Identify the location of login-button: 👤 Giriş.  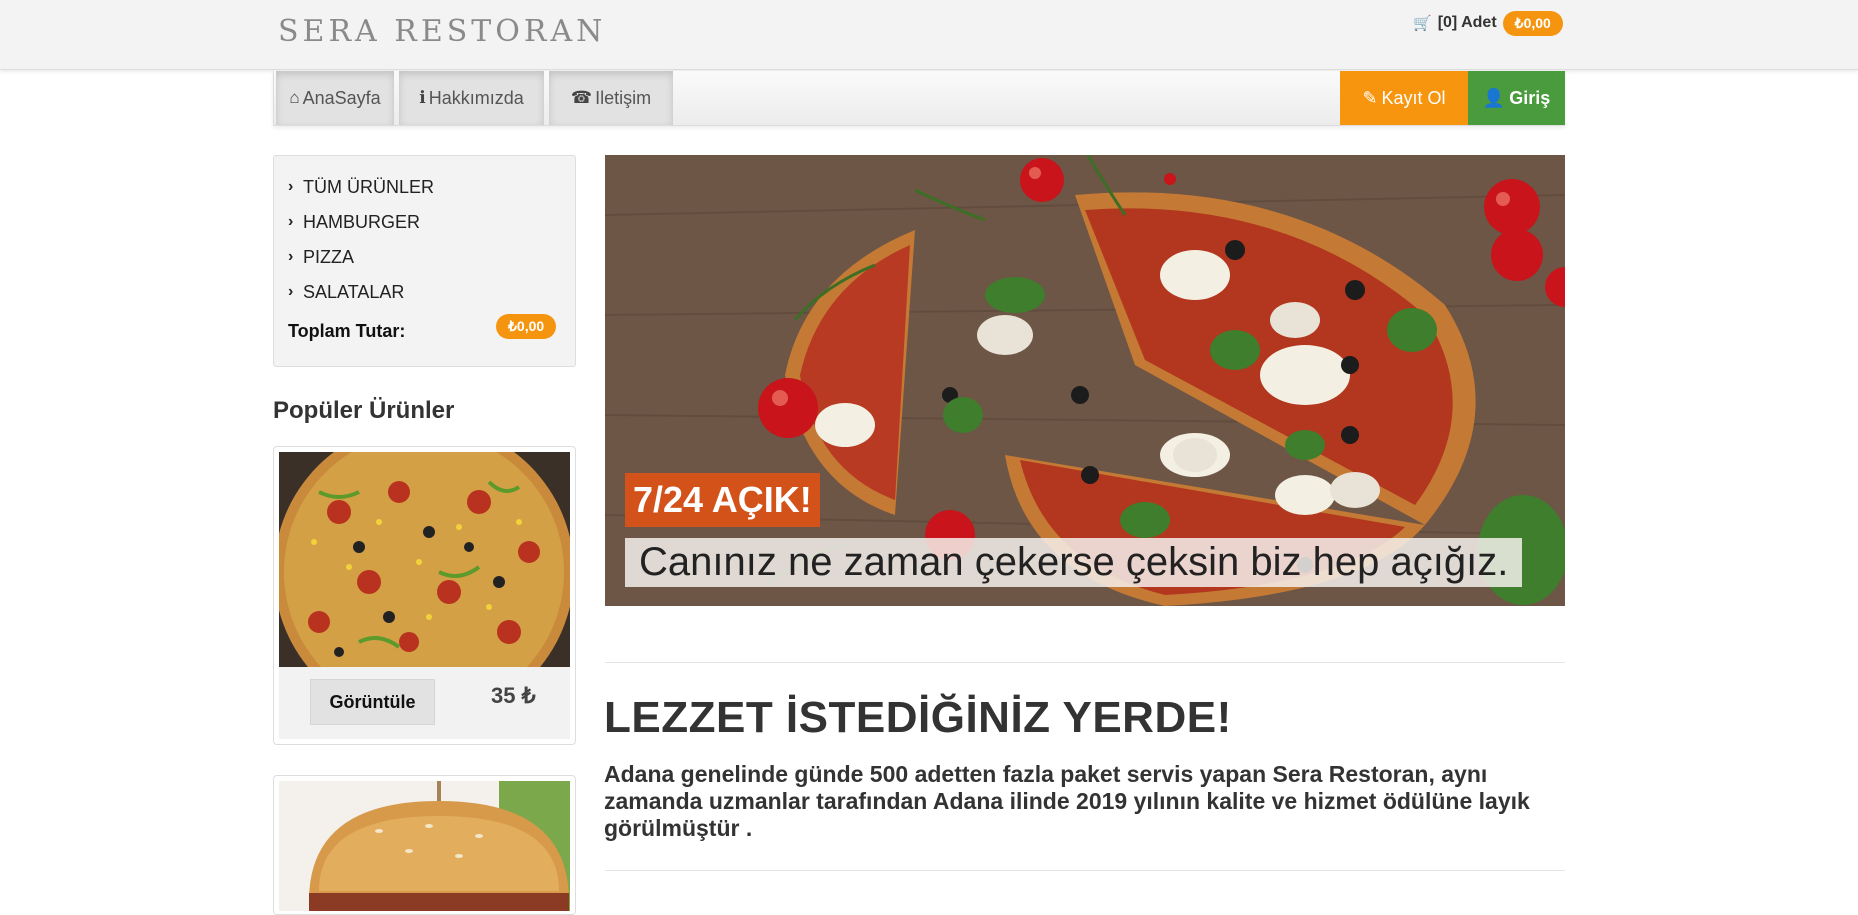
(1516, 98).